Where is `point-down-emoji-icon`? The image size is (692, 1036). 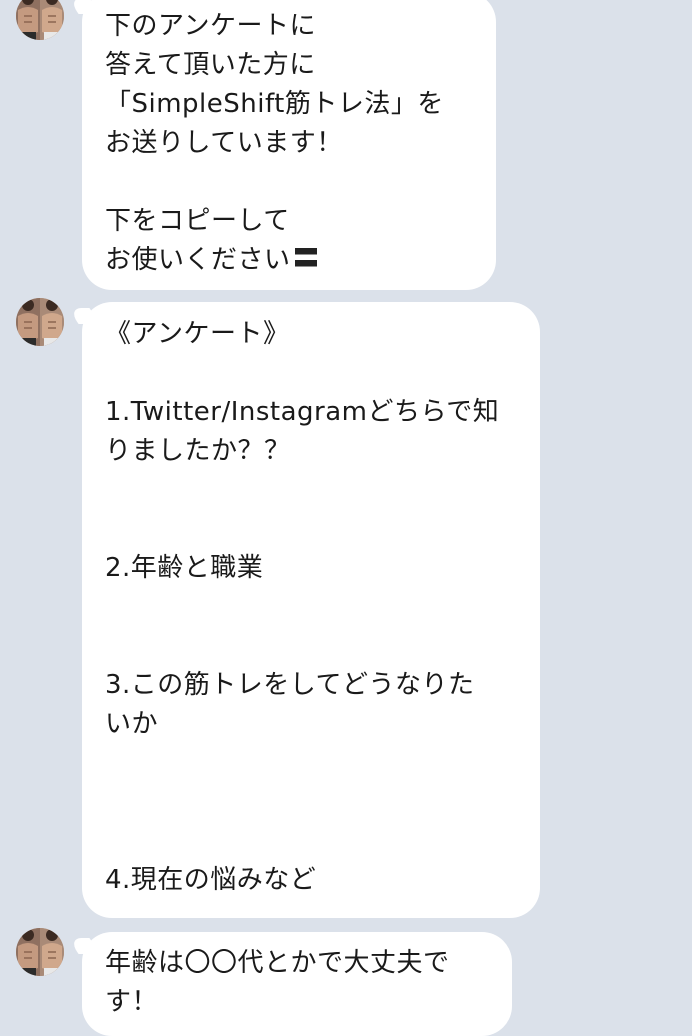 point-down-emoji-icon is located at coordinates (305, 259).